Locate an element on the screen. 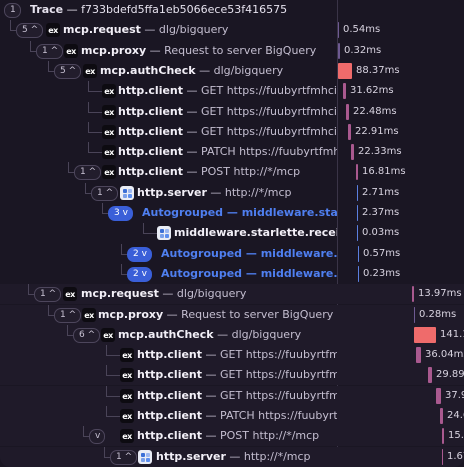 This screenshot has height=467, width=464. span-row: 1 ^ http.server — http://*/mcp 1.67 is located at coordinates (232, 457).